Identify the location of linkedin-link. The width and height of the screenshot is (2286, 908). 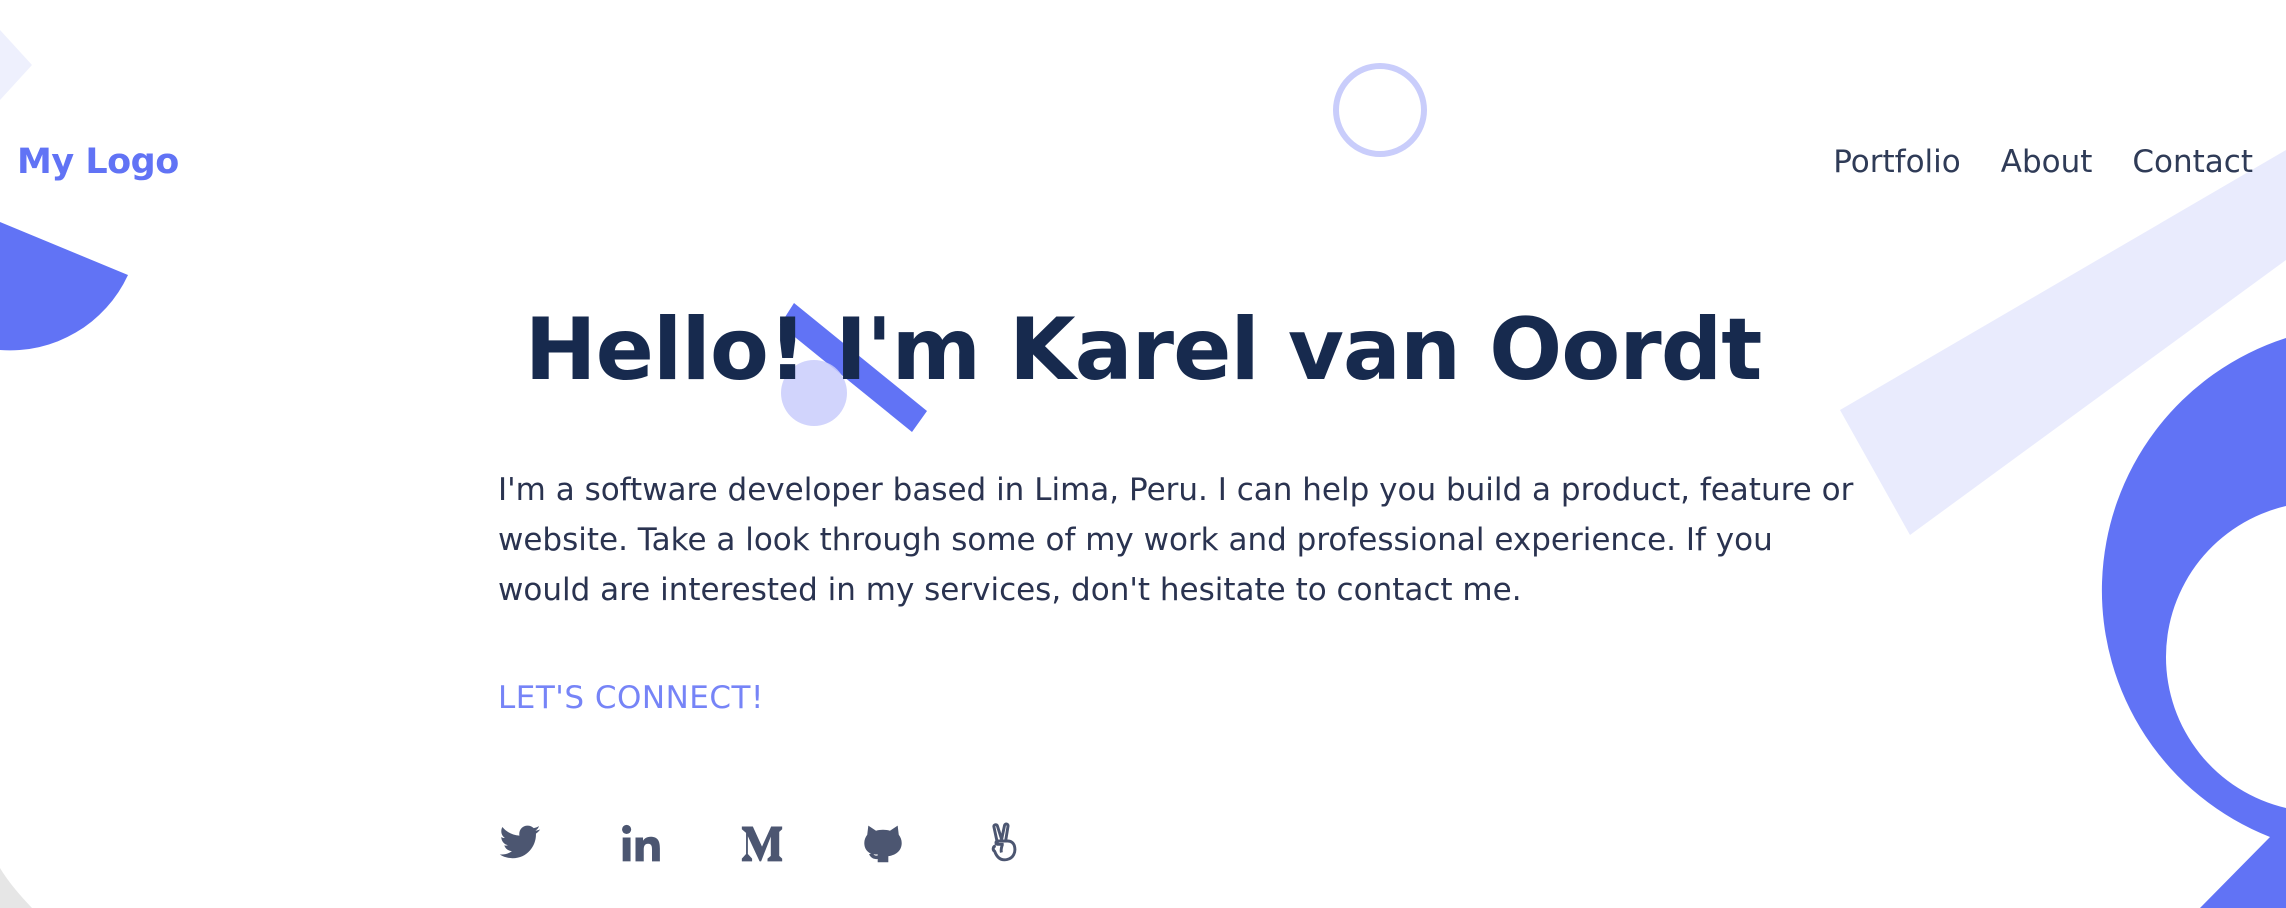
(641, 843).